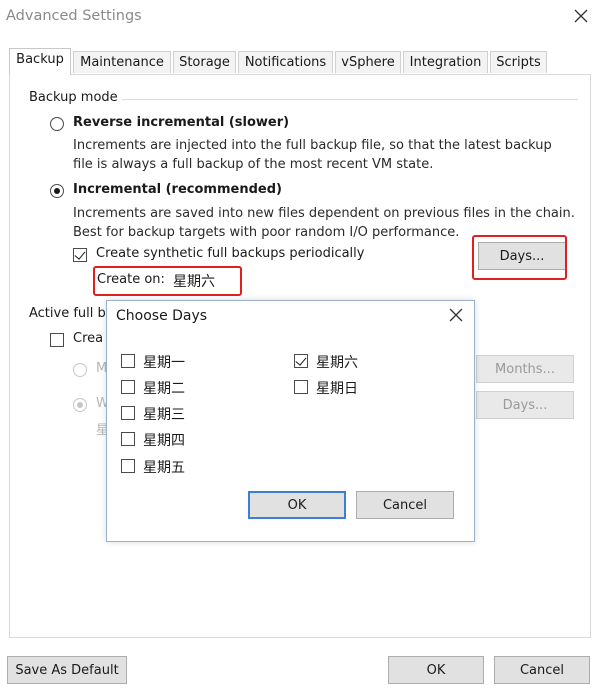 This screenshot has width=597, height=694. What do you see at coordinates (349, 99) in the screenshot?
I see `group-divider` at bounding box center [349, 99].